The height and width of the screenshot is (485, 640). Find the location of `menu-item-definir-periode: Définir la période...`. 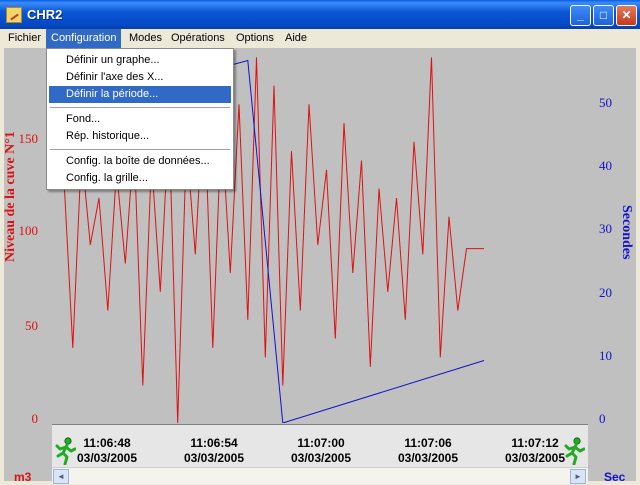

menu-item-definir-periode: Définir la période... is located at coordinates (140, 94).